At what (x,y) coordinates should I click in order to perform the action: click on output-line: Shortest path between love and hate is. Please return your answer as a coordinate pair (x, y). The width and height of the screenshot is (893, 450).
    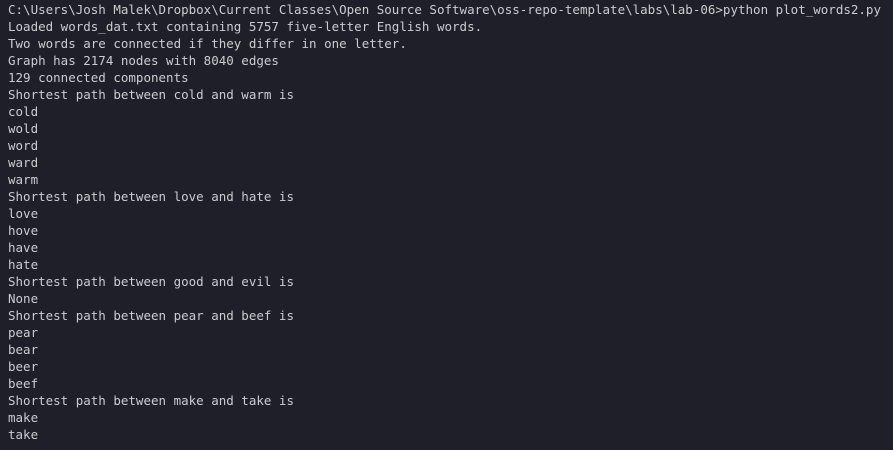
    Looking at the image, I should click on (151, 196).